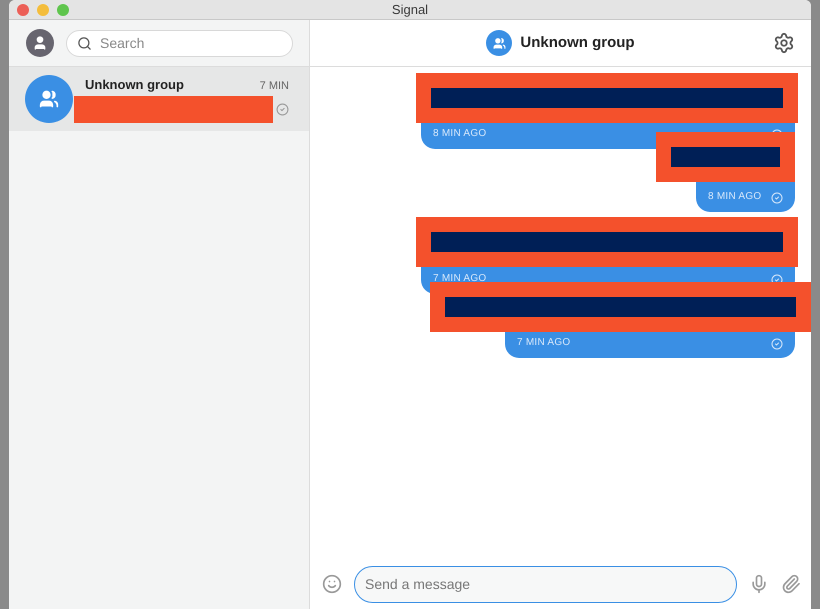 Image resolution: width=820 pixels, height=609 pixels. Describe the element at coordinates (84, 43) in the screenshot. I see `search-icon` at that location.